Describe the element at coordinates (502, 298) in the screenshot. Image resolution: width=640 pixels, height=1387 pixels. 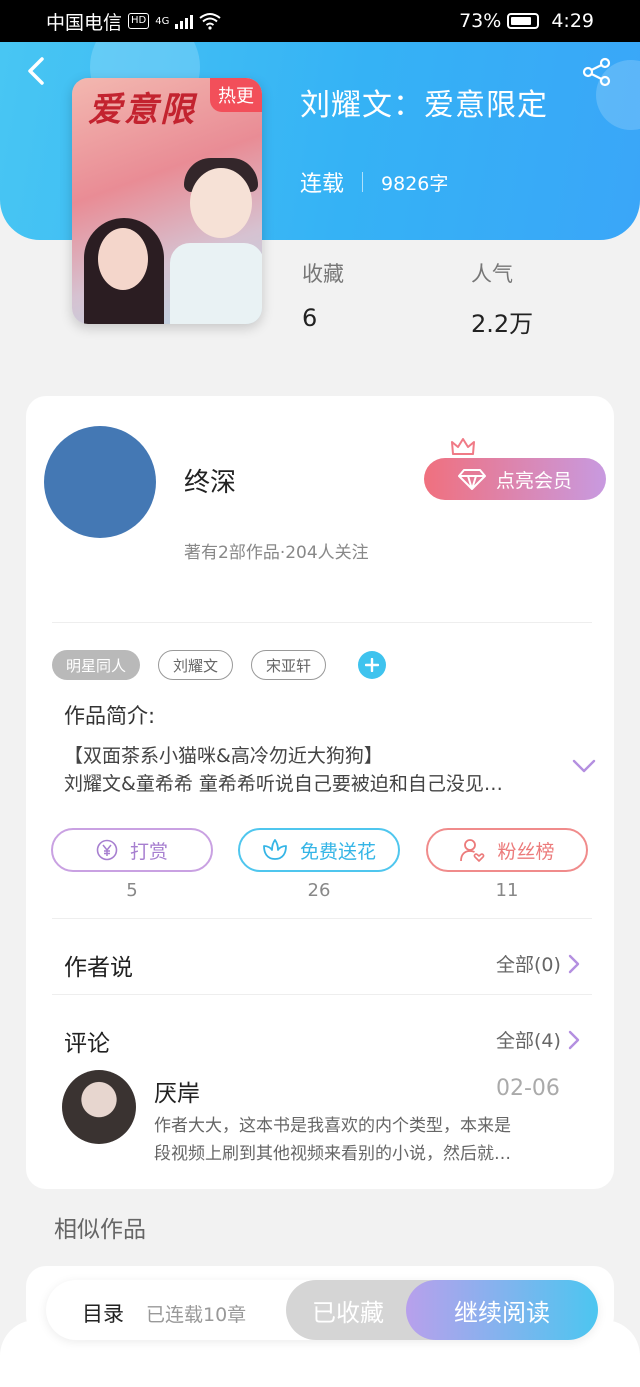
I see `popularity-stat: 人气 2.2万` at that location.